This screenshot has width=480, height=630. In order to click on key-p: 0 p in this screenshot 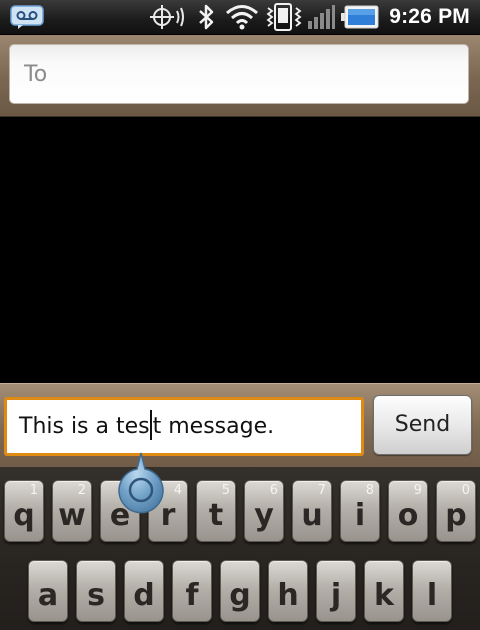, I will do `click(456, 511)`.